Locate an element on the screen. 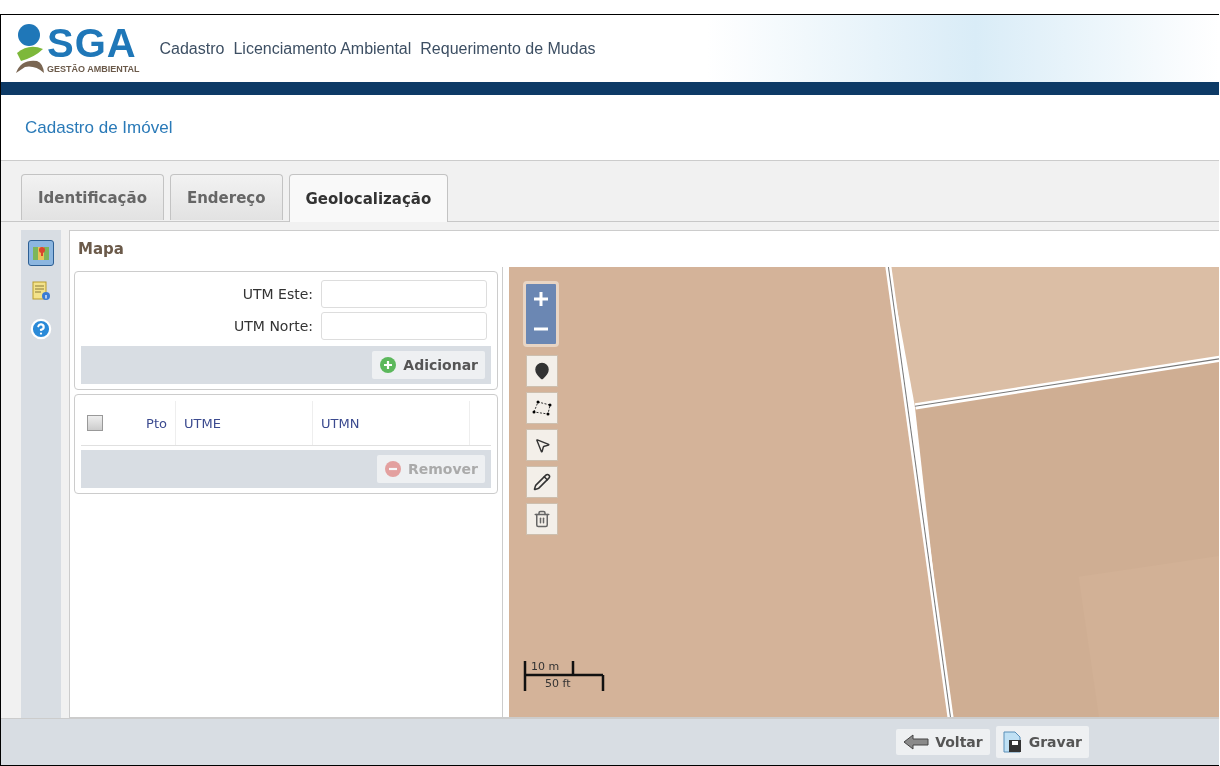 This screenshot has width=1220, height=766. panel-title: Mapa is located at coordinates (101, 249).